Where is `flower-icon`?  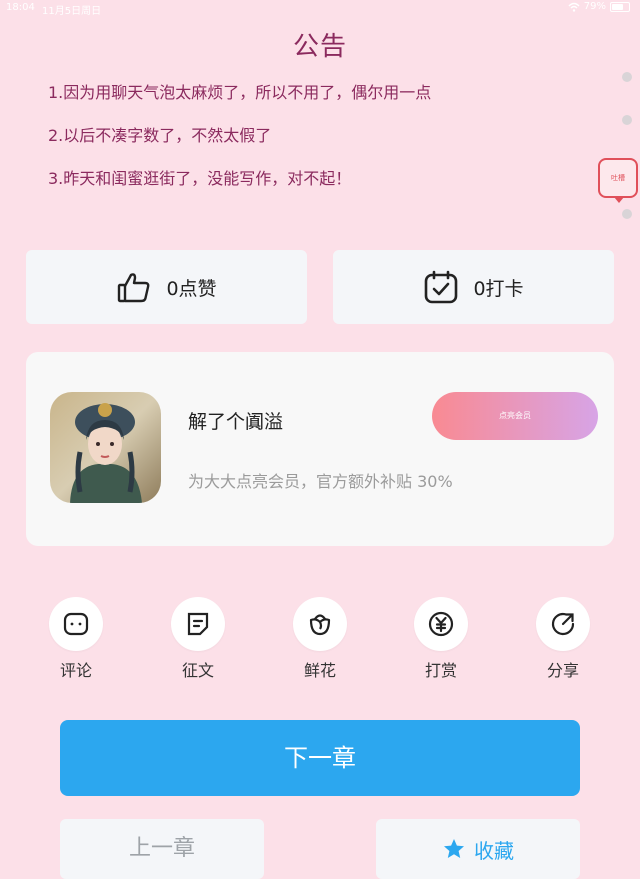
flower-icon is located at coordinates (320, 625).